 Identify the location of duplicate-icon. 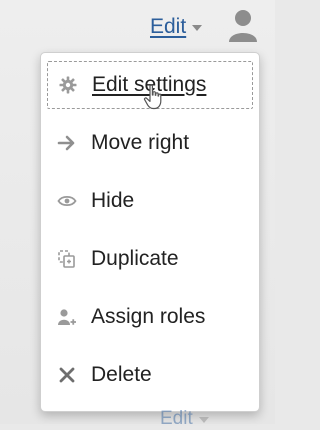
(67, 259).